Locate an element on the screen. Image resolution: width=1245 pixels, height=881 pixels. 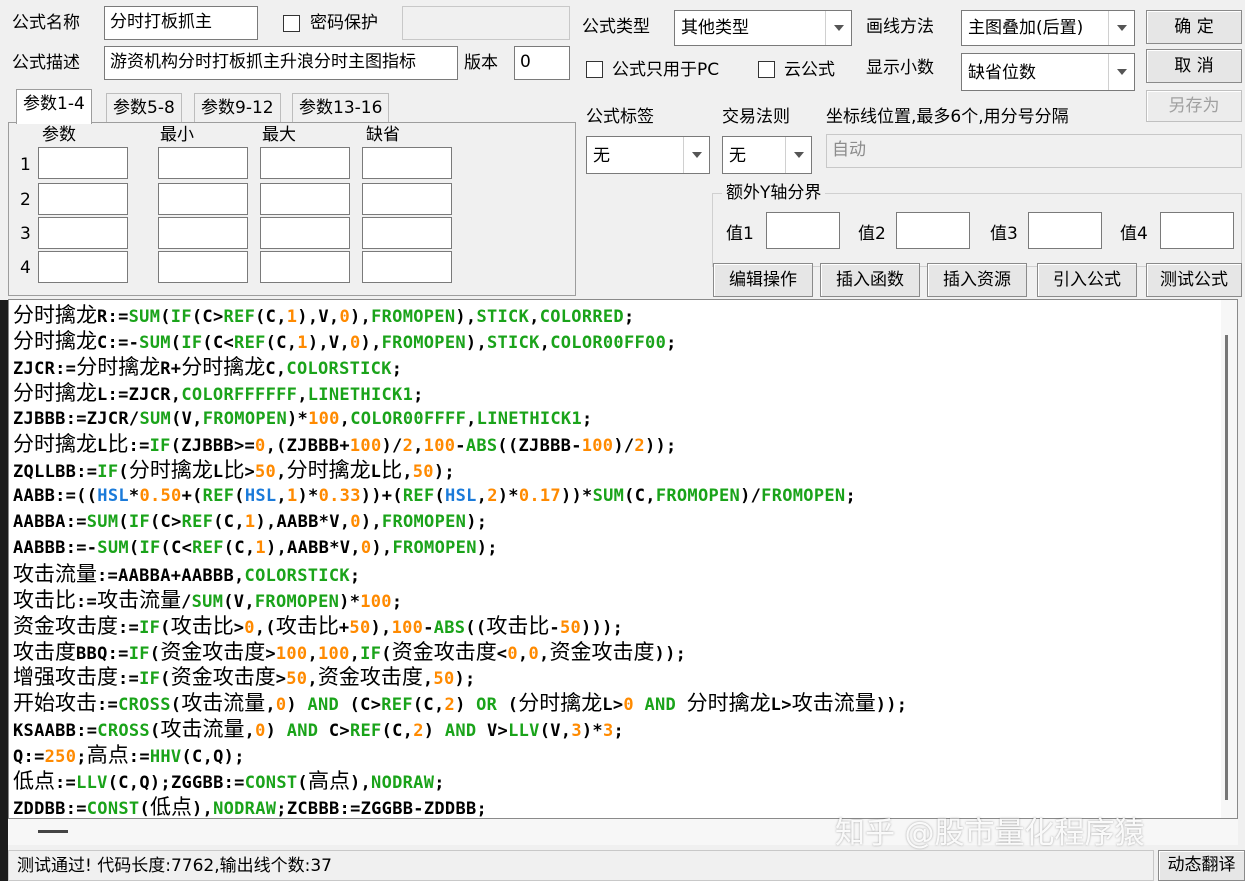
yaxis-v4-input is located at coordinates (1197, 230).